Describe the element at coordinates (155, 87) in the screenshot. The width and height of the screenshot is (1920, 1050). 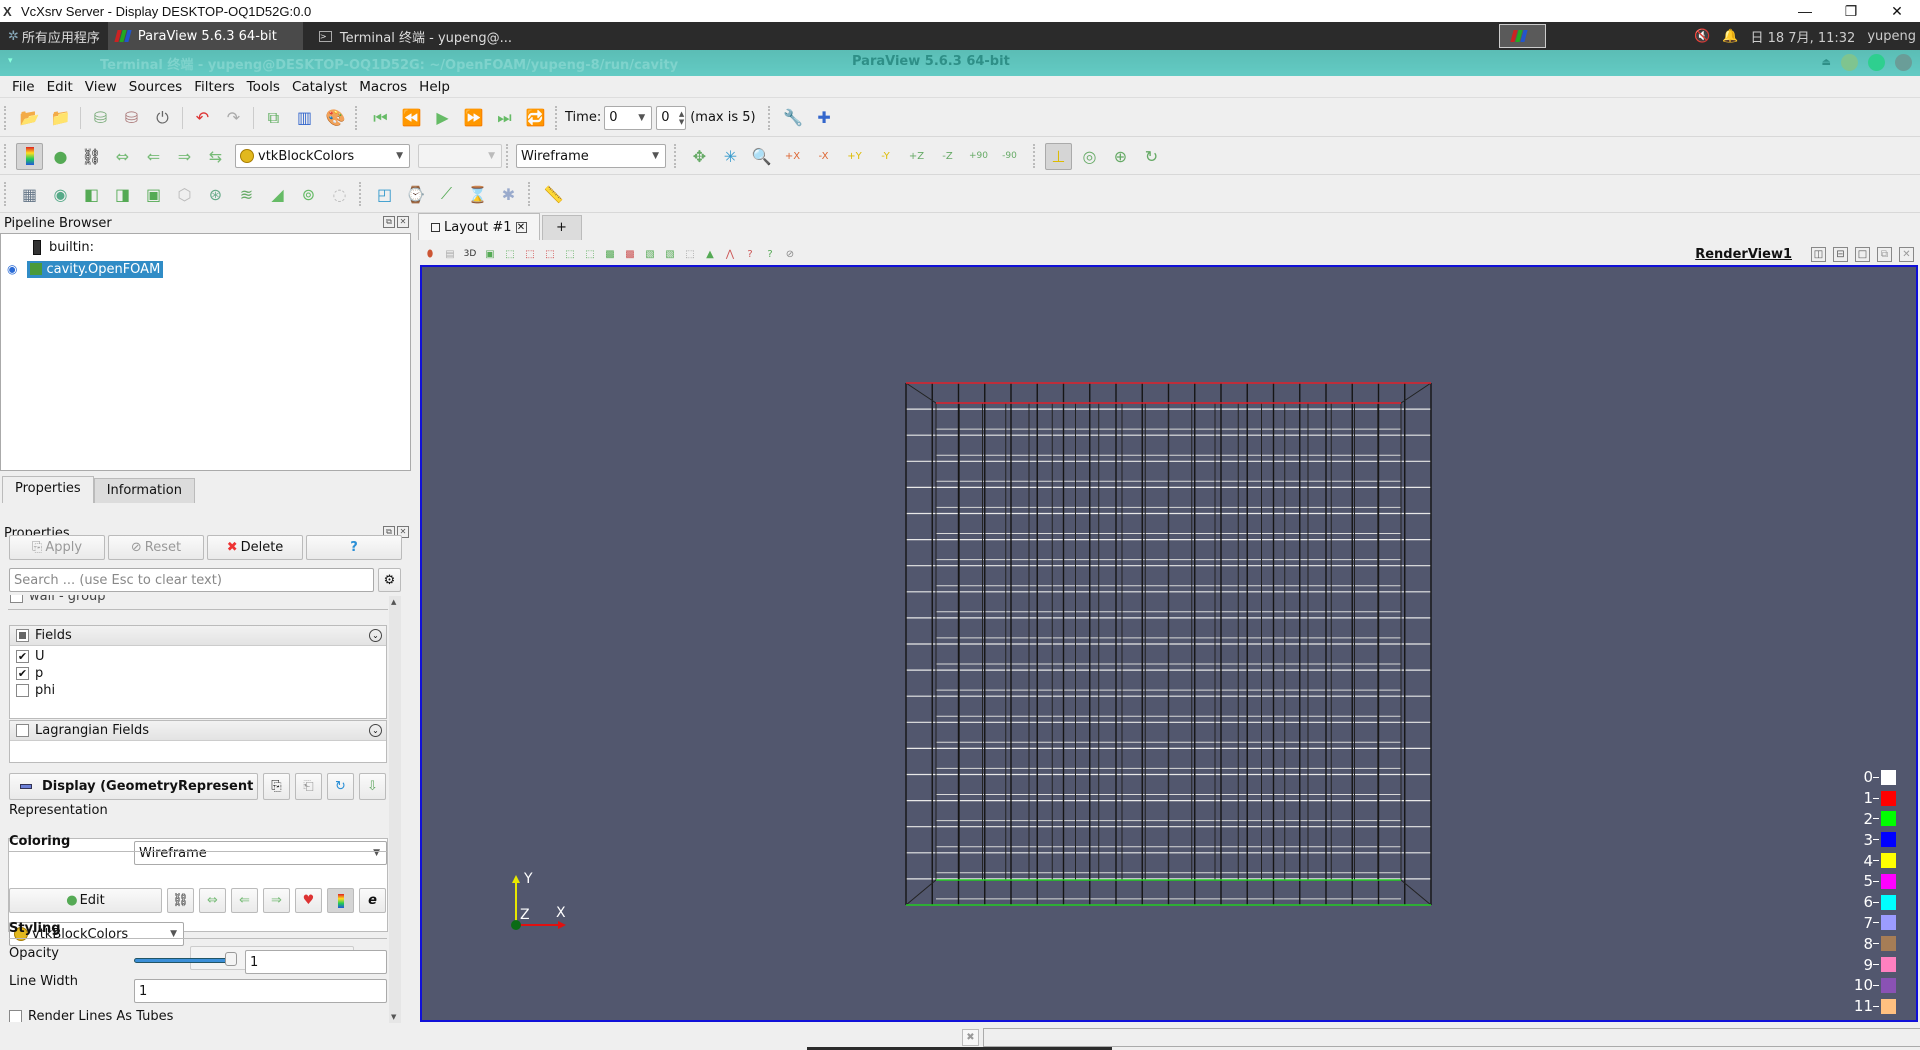
I see `menu-sources: Sources` at that location.